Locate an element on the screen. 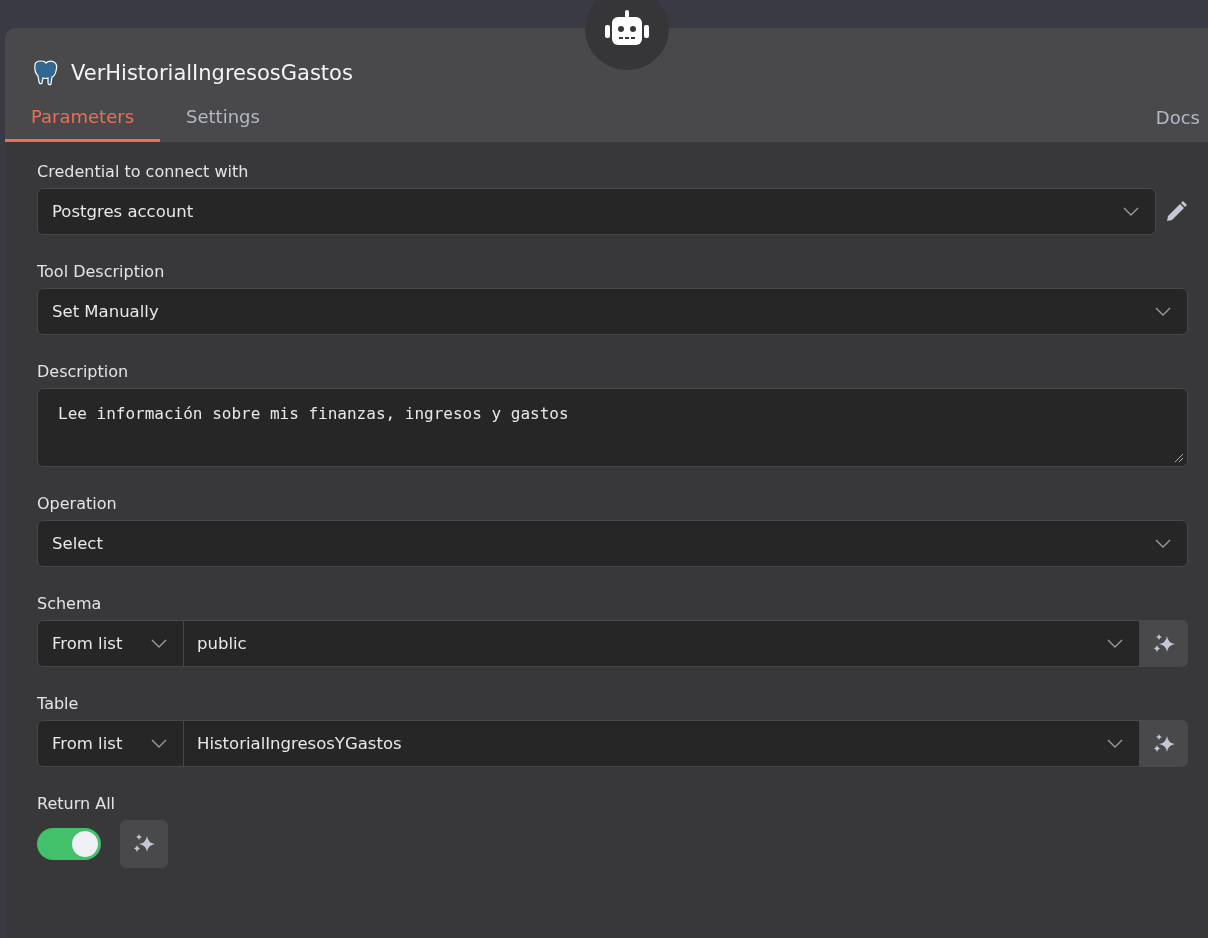  robot-icon is located at coordinates (627, 29).